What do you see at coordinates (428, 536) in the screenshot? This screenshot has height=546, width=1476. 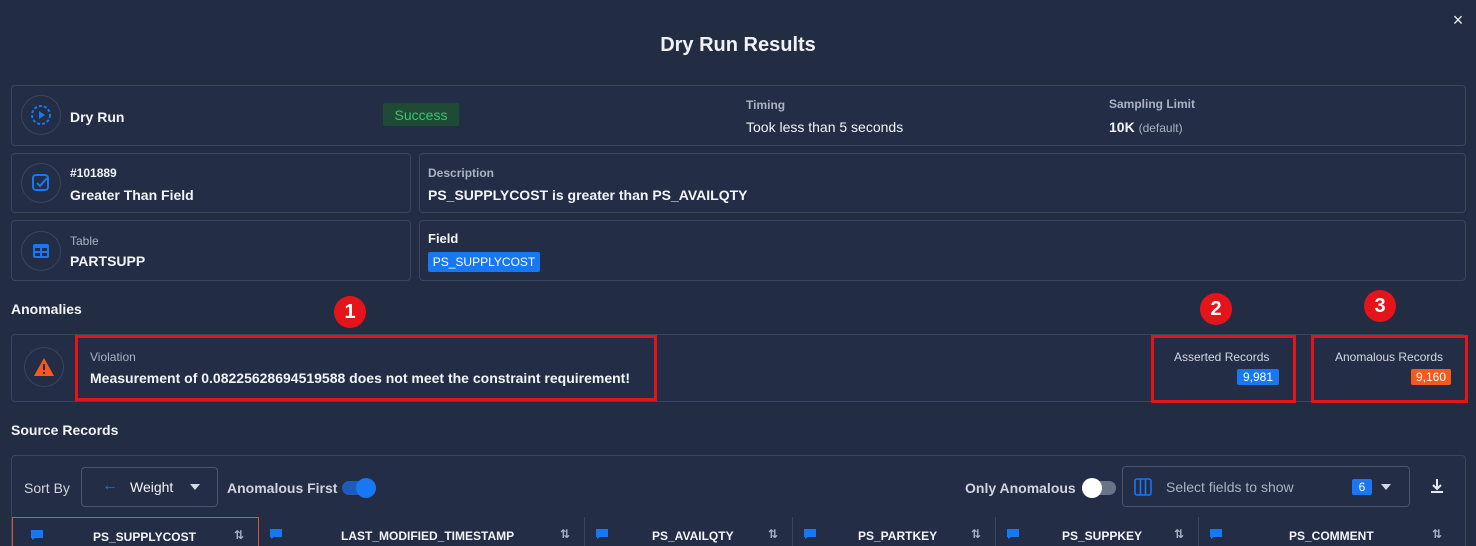 I see `column-header-label: LAST_MODIFIED_TIMESTAMP` at bounding box center [428, 536].